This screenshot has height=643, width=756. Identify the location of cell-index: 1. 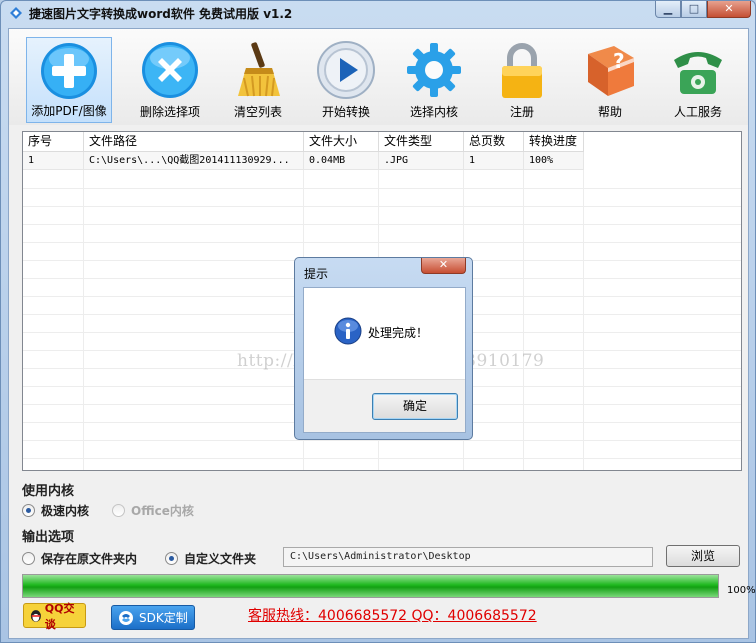
(53, 161).